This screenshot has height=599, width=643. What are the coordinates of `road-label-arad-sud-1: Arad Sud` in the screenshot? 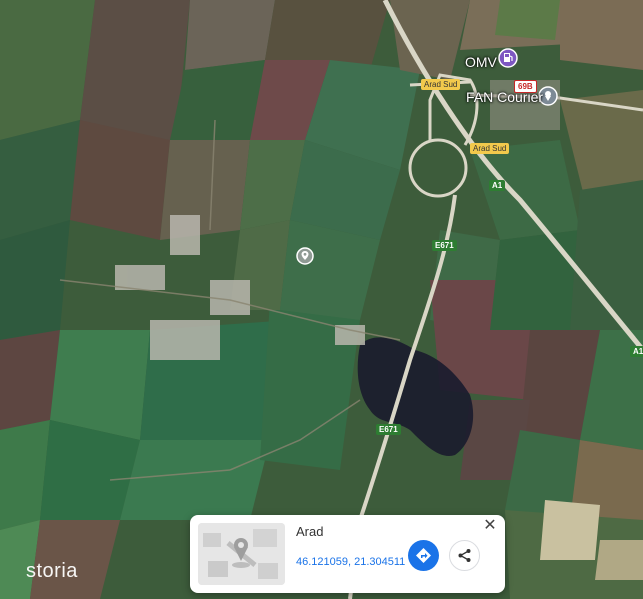 It's located at (441, 84).